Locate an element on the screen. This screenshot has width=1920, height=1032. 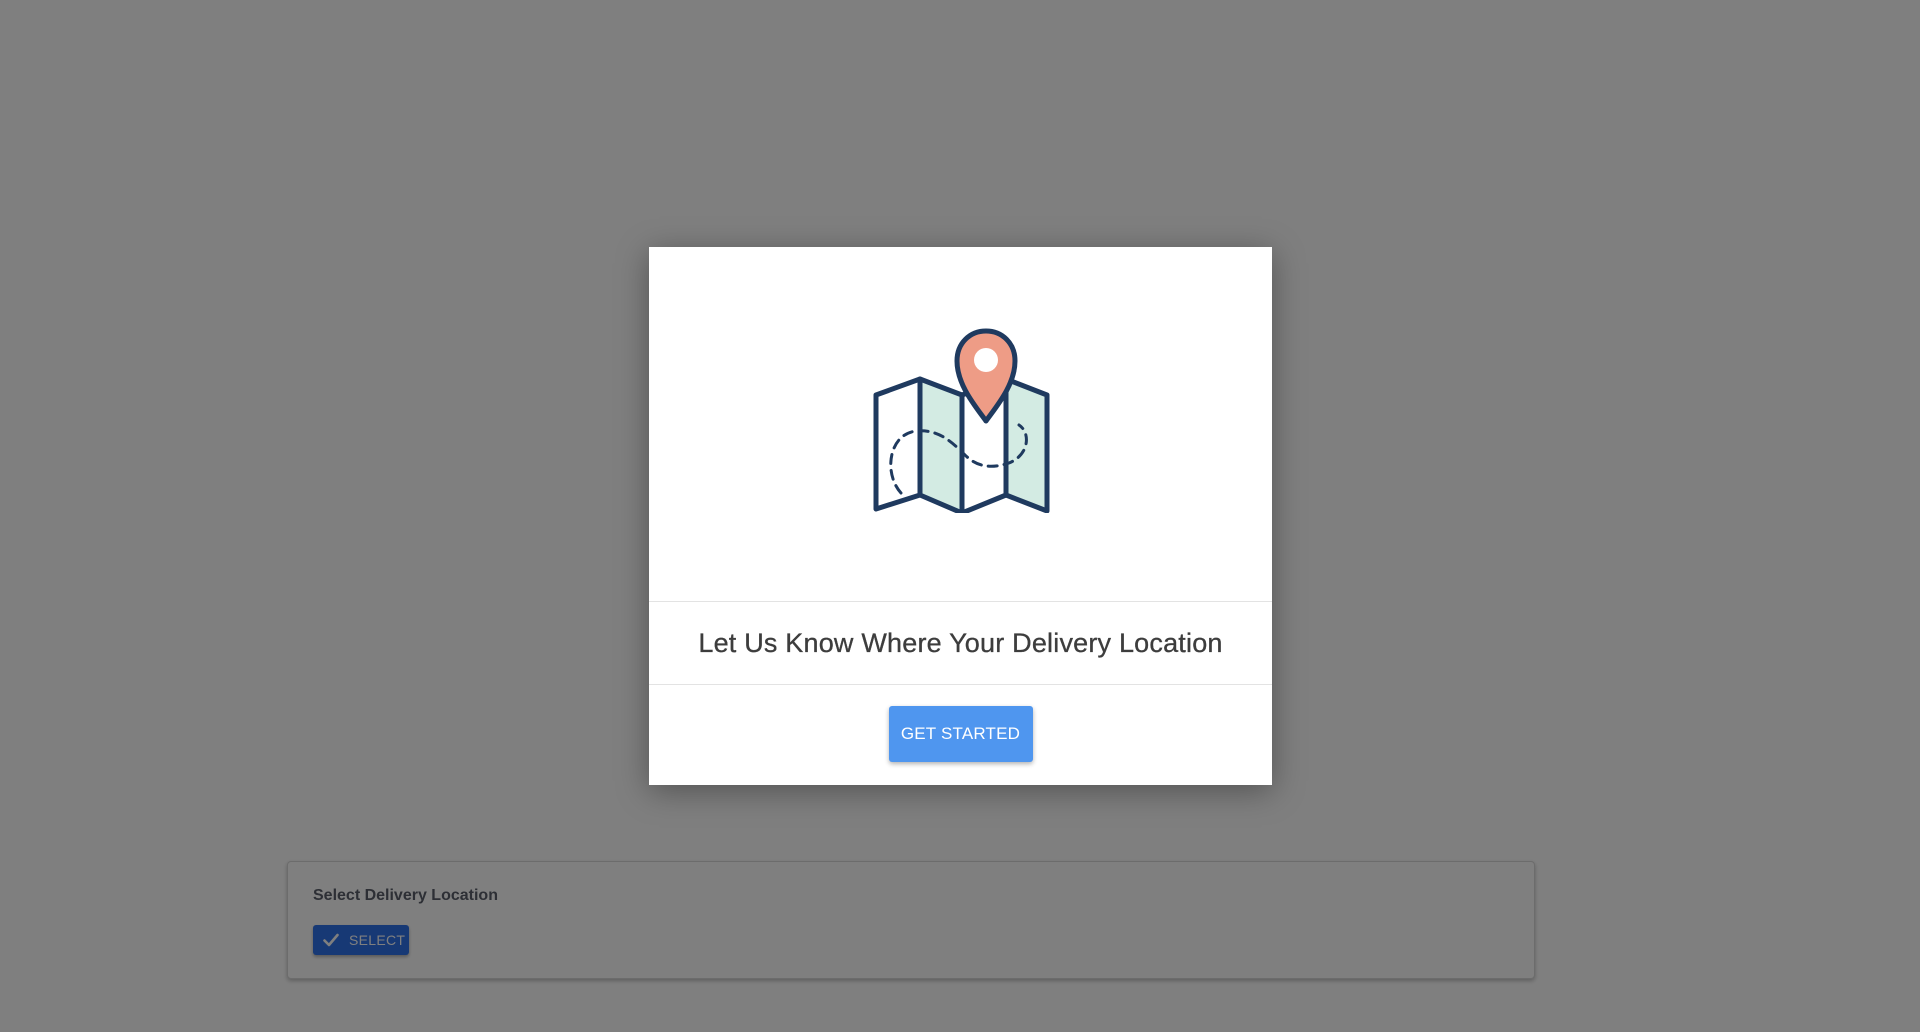
map-with-location-pin-icon is located at coordinates (961, 420).